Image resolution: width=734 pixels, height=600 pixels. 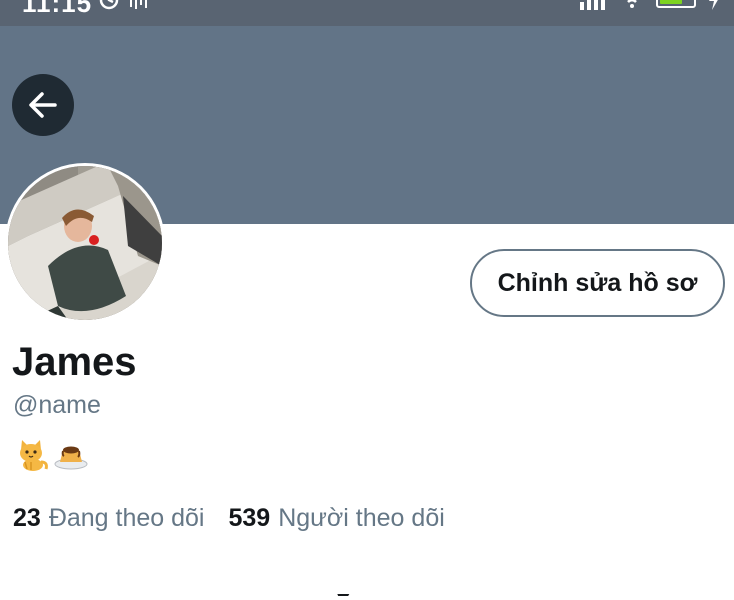 What do you see at coordinates (367, 13) in the screenshot?
I see `status-bar: 11:15` at bounding box center [367, 13].